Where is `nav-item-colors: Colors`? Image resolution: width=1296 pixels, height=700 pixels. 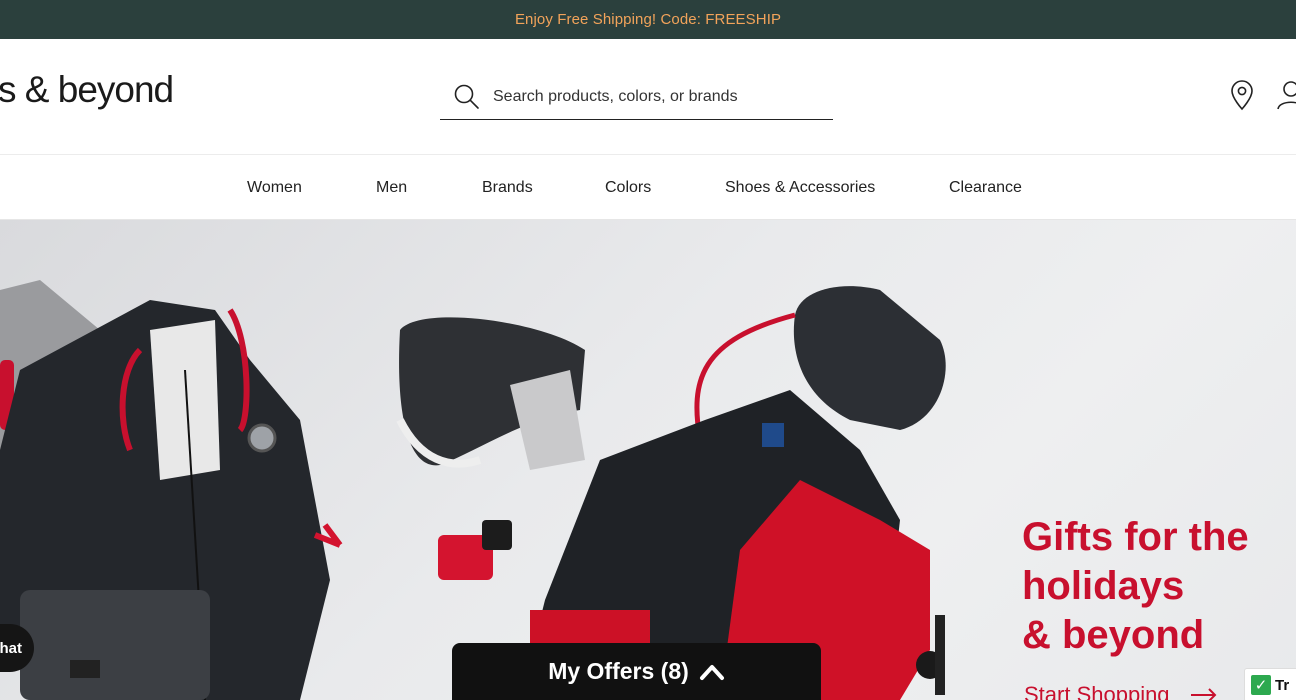 nav-item-colors: Colors is located at coordinates (628, 188).